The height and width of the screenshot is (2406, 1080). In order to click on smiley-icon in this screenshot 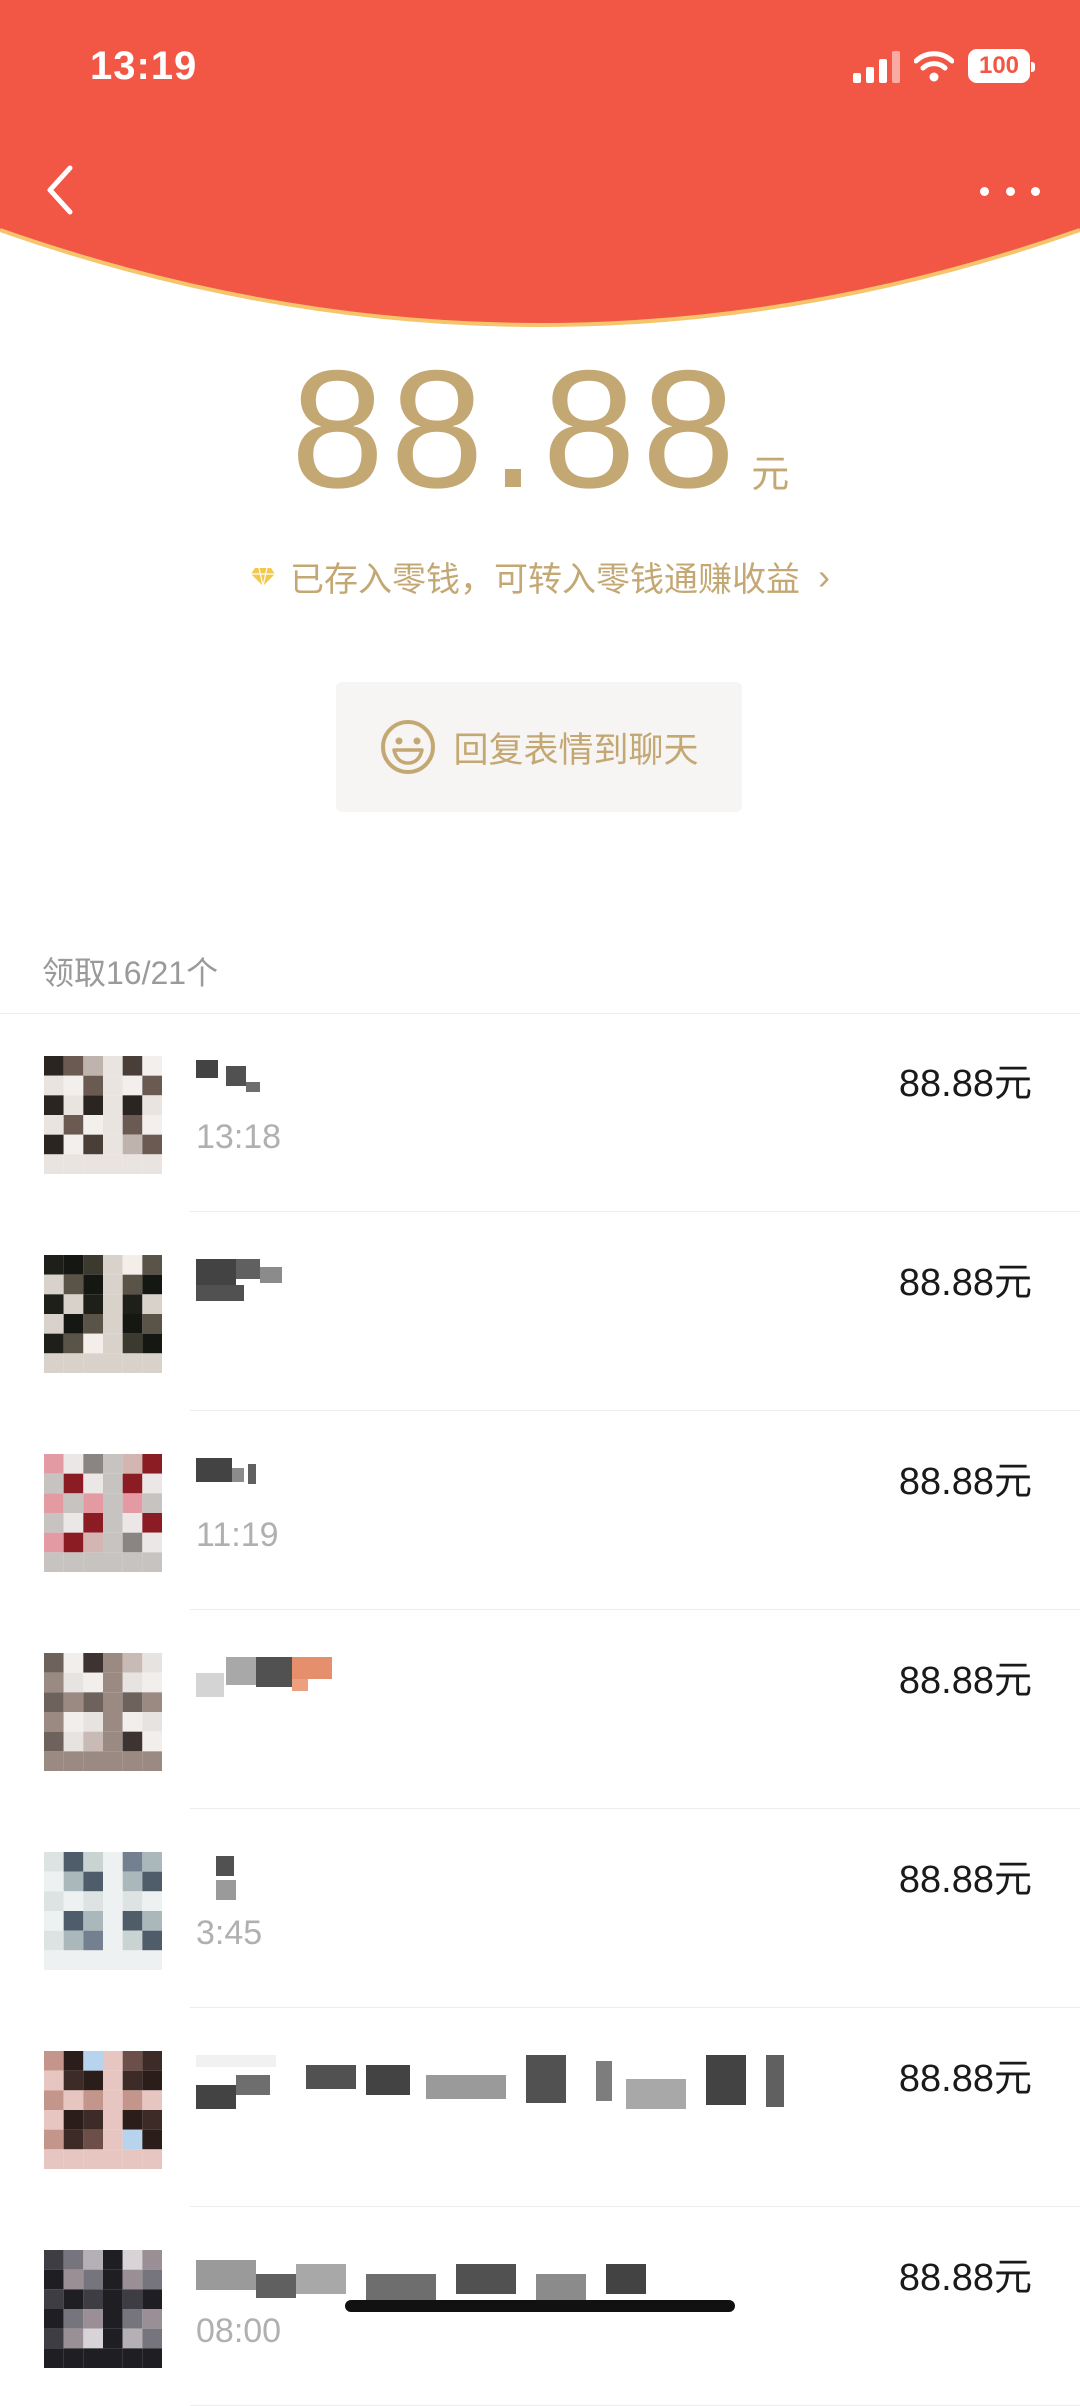, I will do `click(408, 747)`.